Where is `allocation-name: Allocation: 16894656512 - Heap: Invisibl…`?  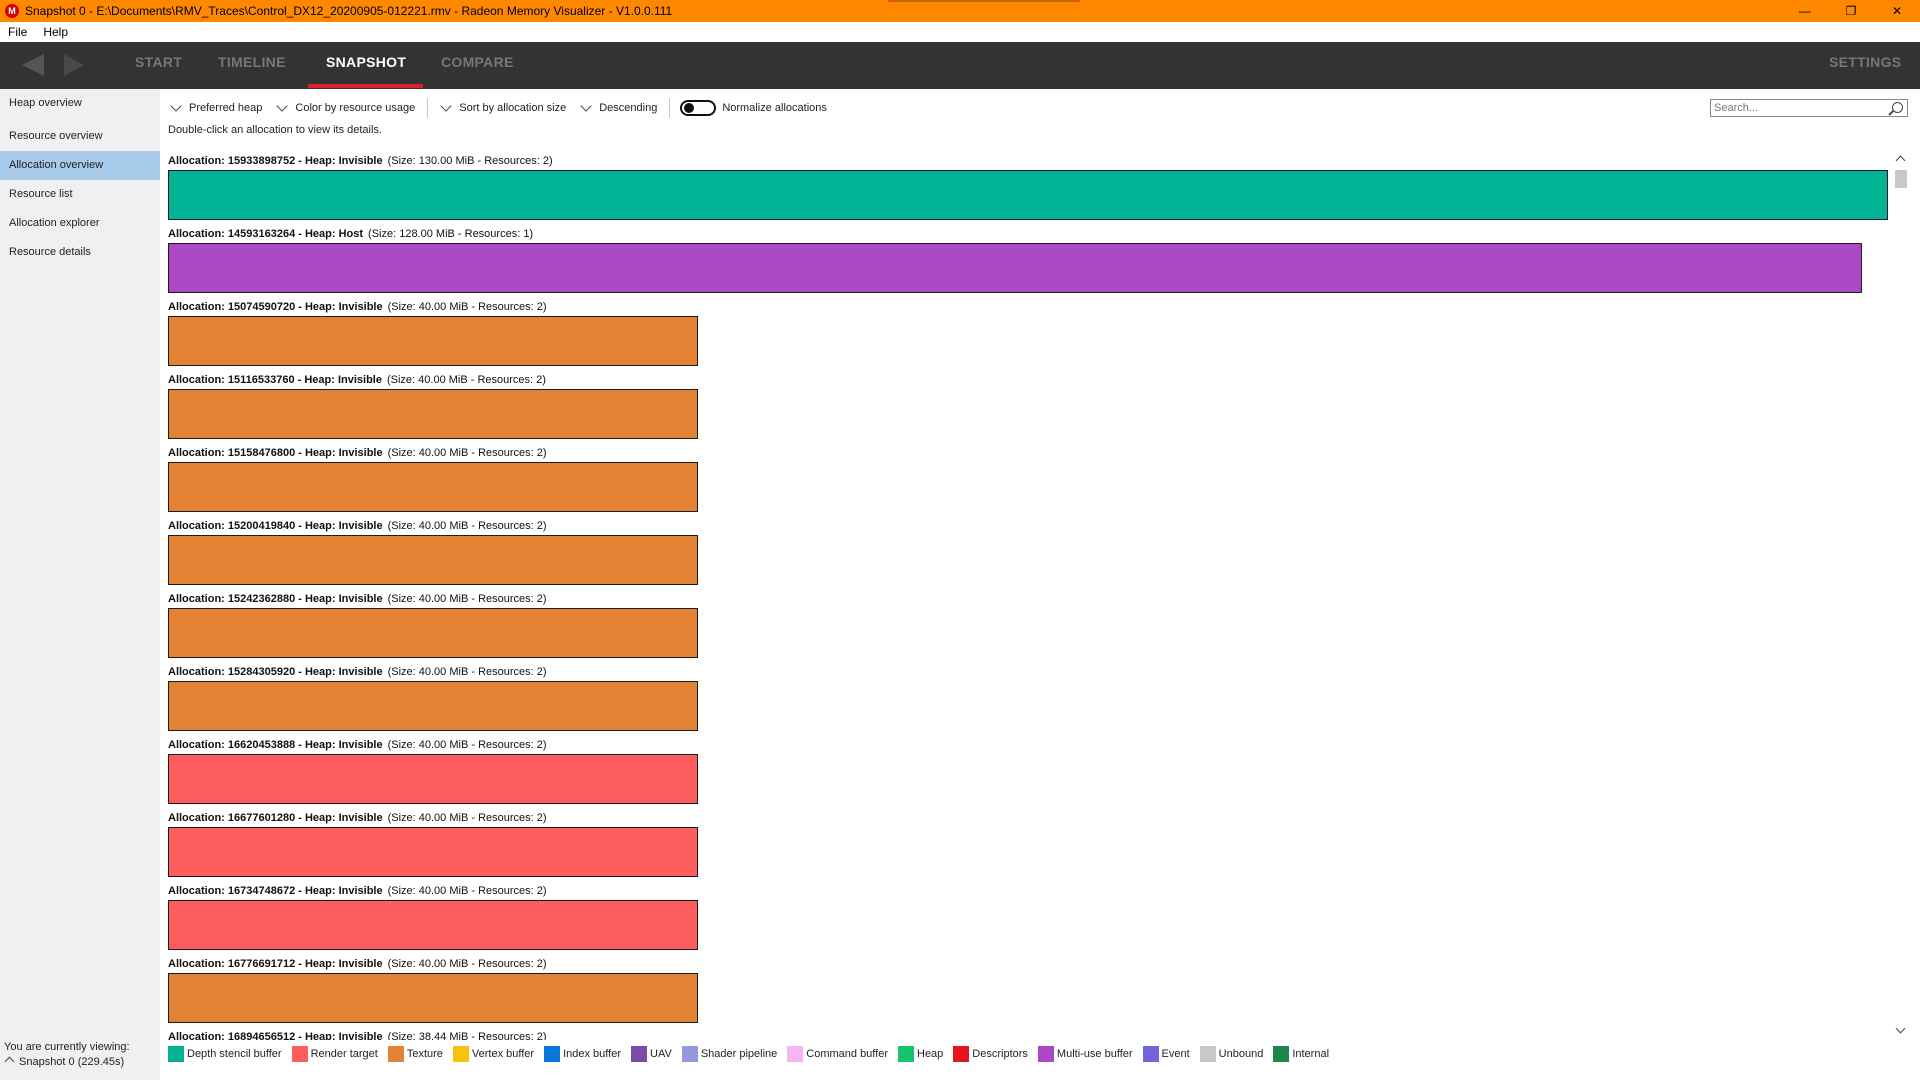
allocation-name: Allocation: 16894656512 - Heap: Invisibl… is located at coordinates (275, 1035).